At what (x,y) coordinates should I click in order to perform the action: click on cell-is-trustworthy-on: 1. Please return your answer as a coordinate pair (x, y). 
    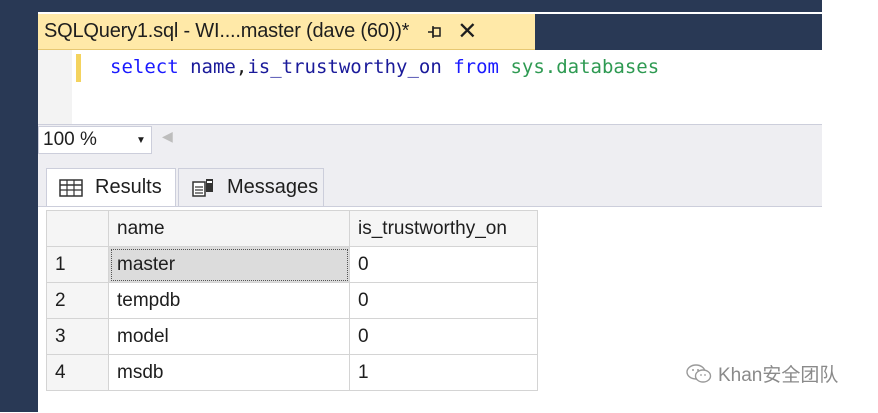
    Looking at the image, I should click on (443, 372).